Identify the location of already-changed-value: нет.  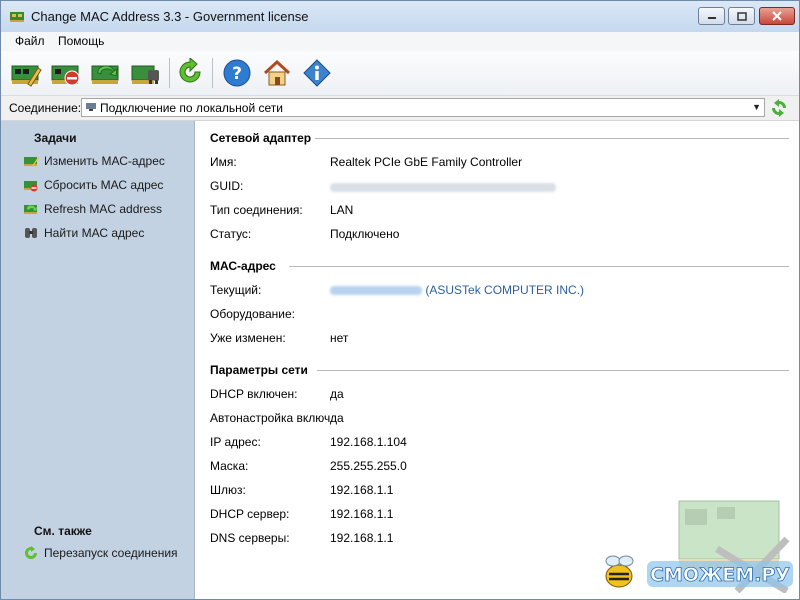
(339, 338).